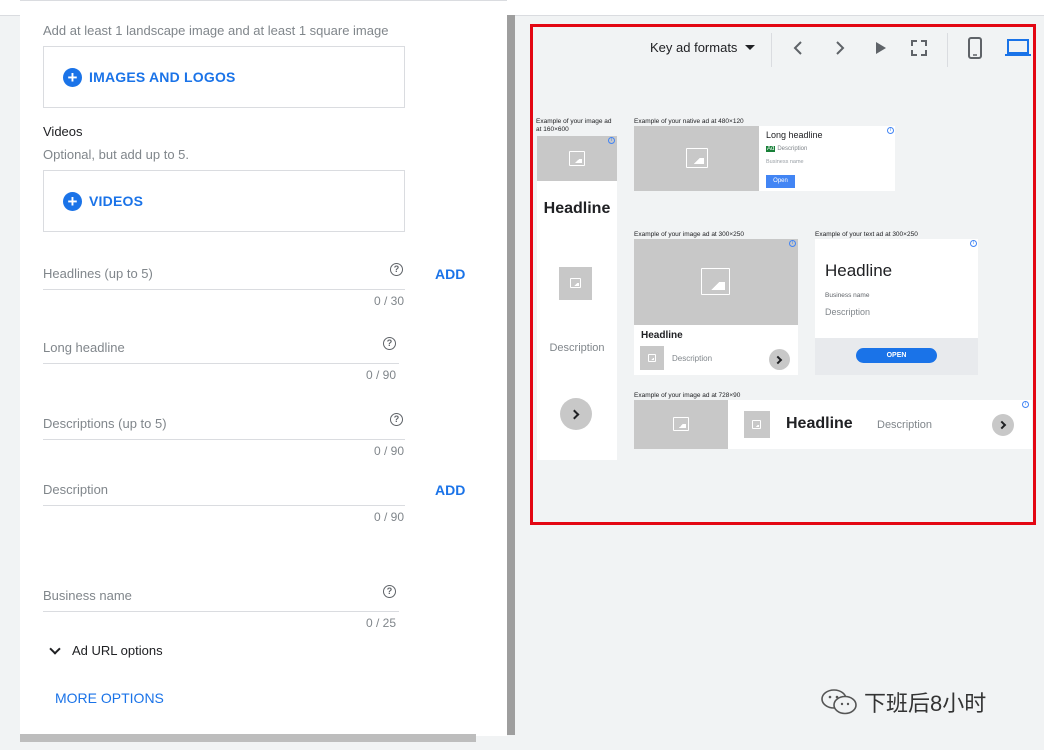 This screenshot has height=750, width=1044. I want to click on business-name-field: Business name, so click(87, 595).